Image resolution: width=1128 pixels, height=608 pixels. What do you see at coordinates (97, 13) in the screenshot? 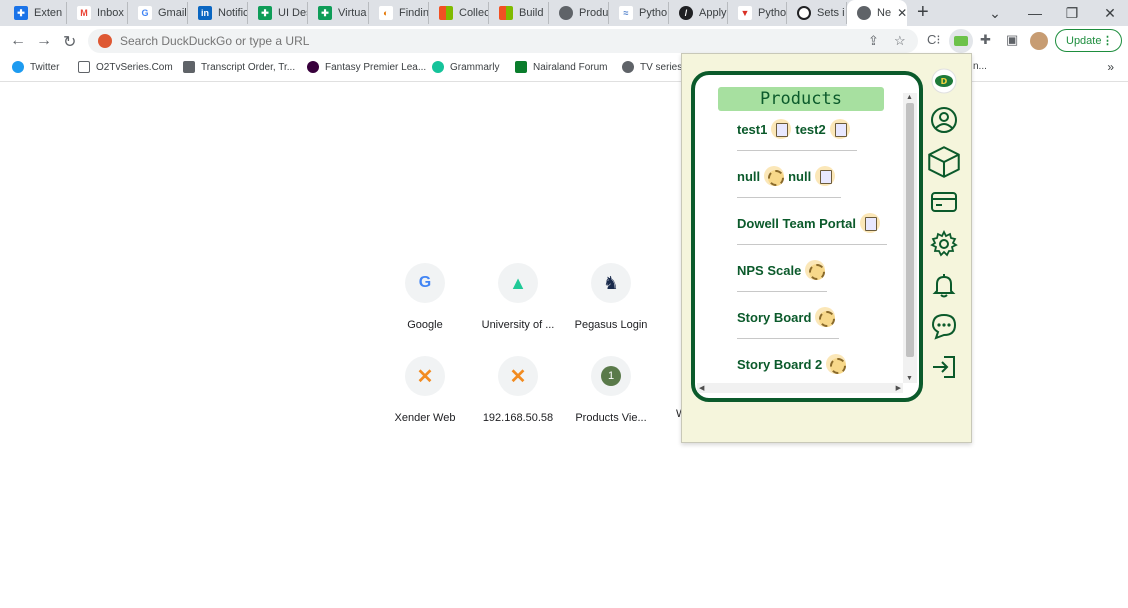
I see `tab-inbox: M Inbox` at bounding box center [97, 13].